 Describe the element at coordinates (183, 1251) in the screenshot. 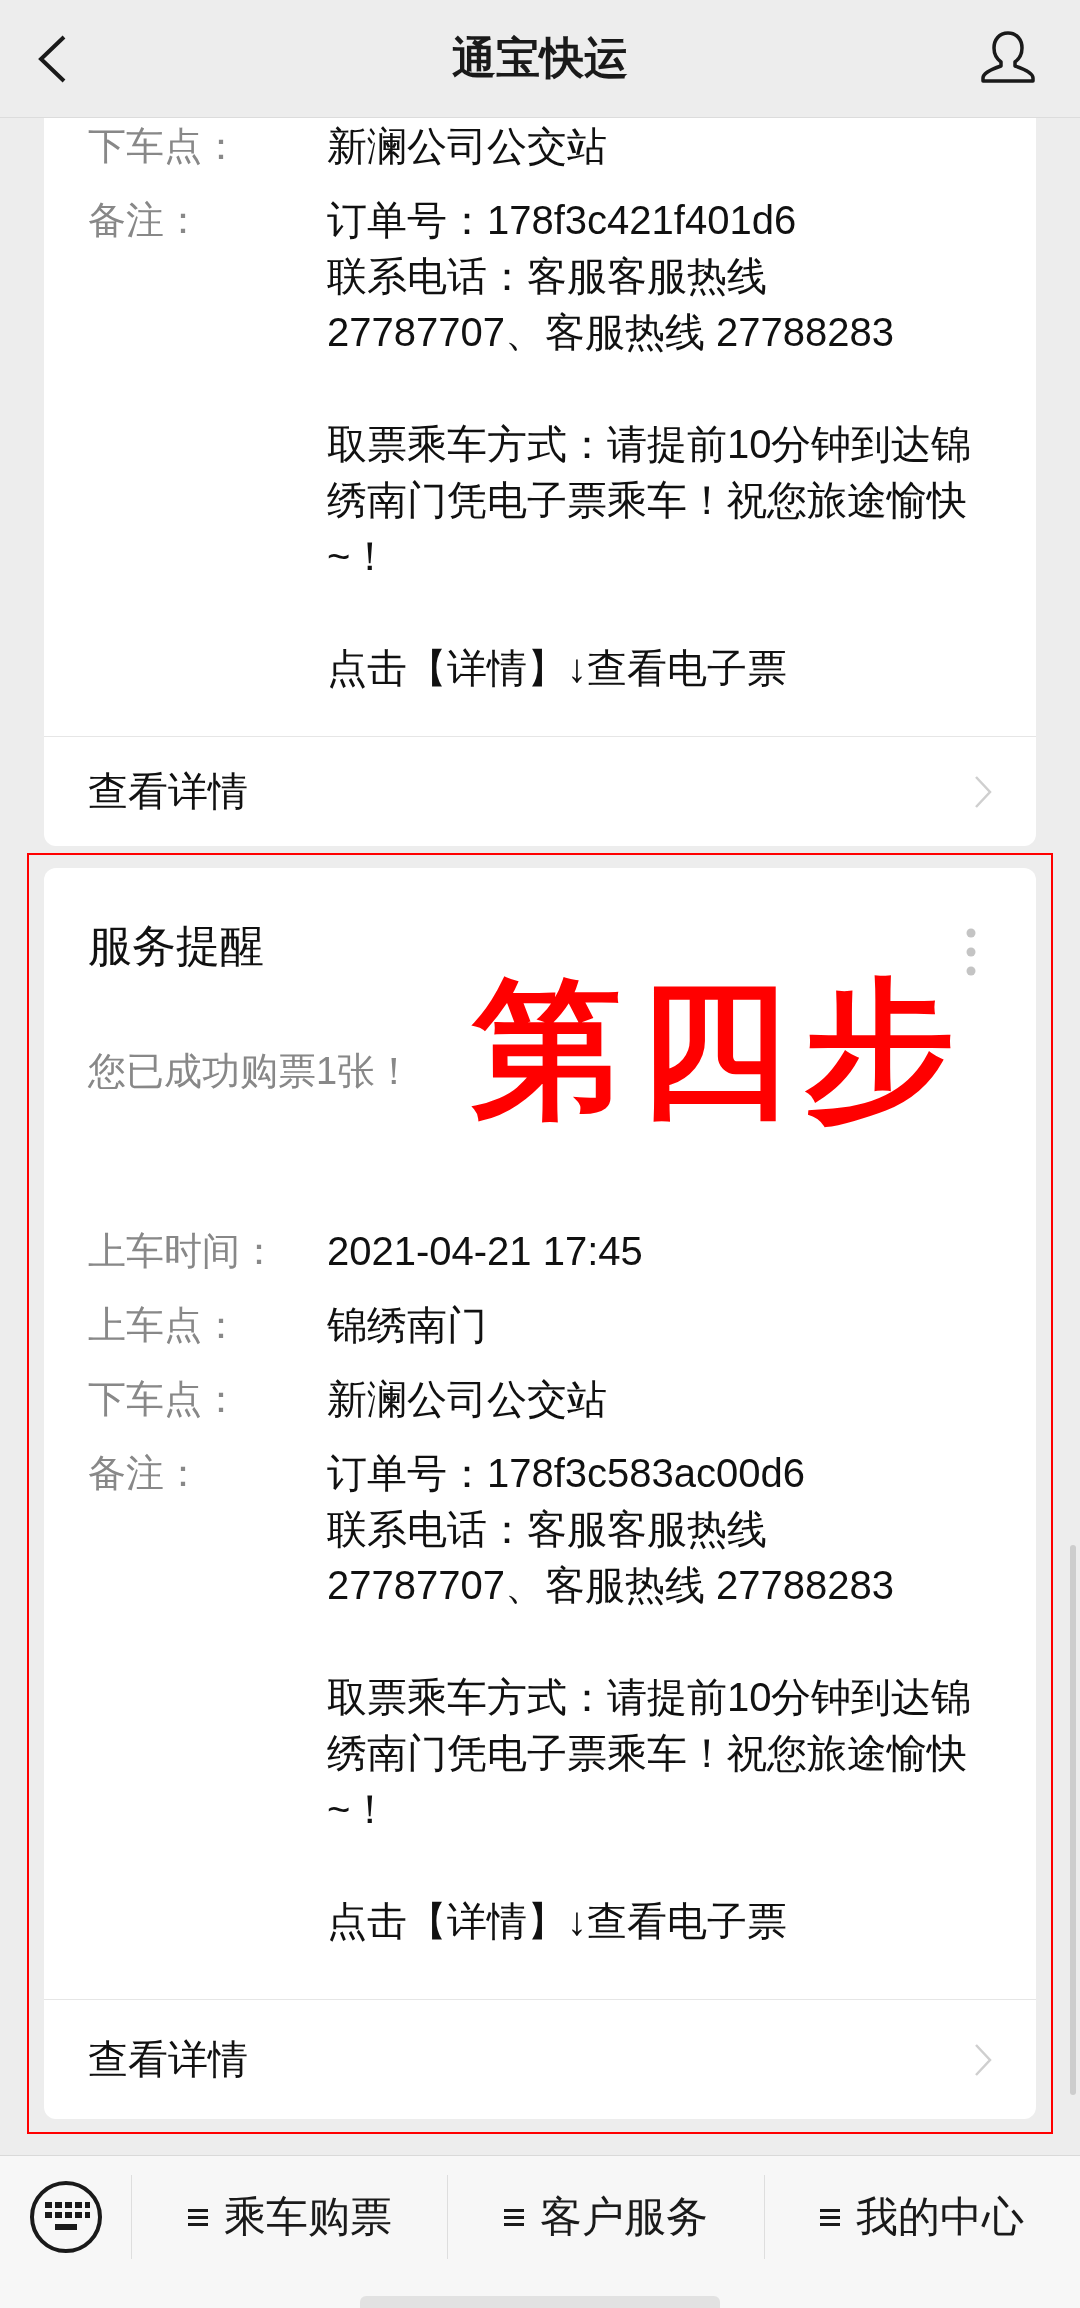

I see `field-label: 上车时间：` at that location.